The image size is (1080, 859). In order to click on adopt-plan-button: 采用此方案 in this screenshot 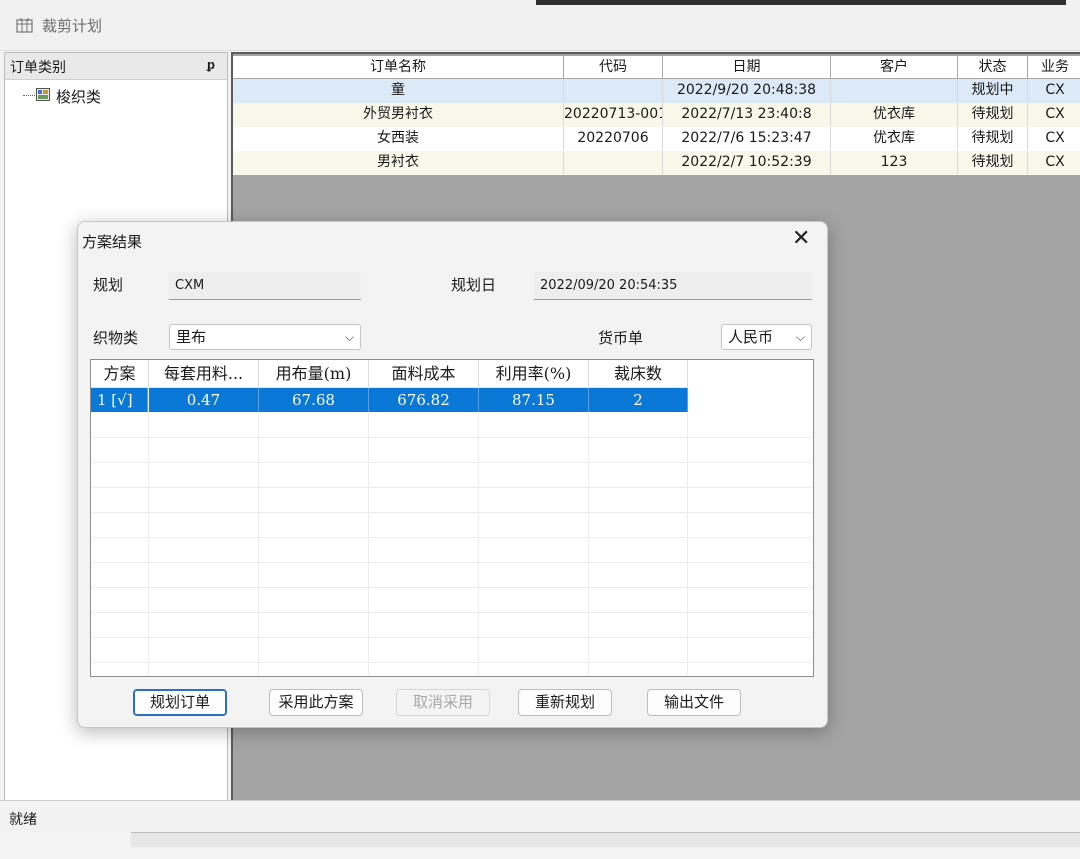, I will do `click(316, 702)`.